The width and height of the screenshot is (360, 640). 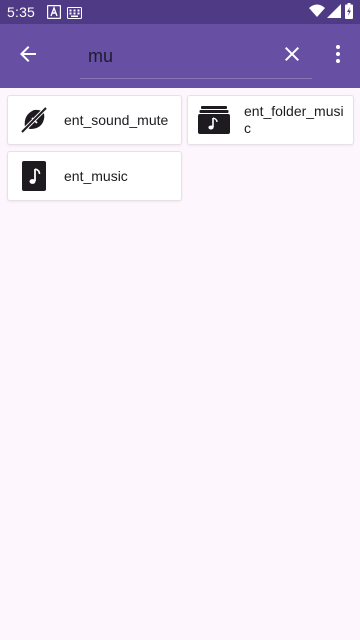 I want to click on result-card-folder-music: ent_folder_music, so click(x=270, y=120).